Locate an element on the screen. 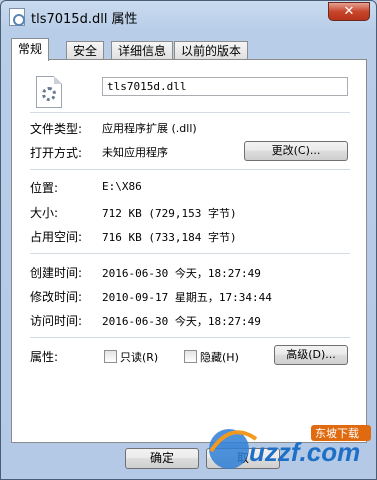 Image resolution: width=377 pixels, height=480 pixels. watermark-text: uzzf.com is located at coordinates (304, 452).